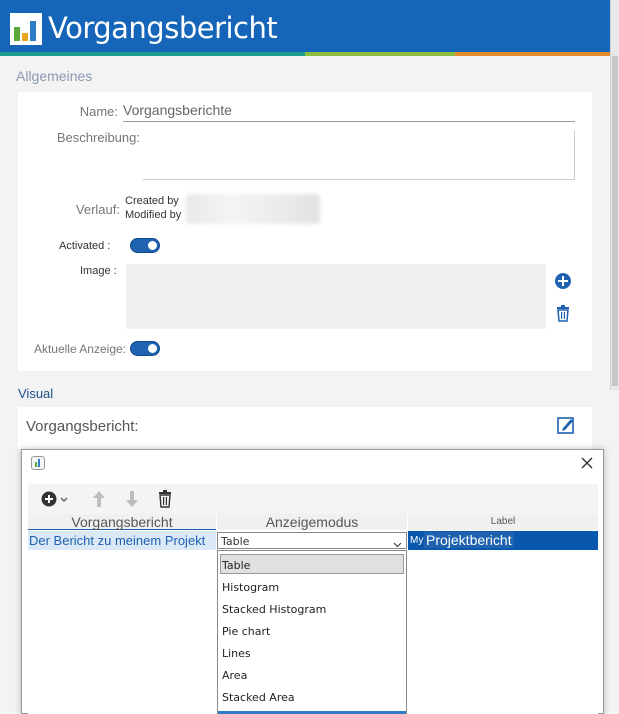 The height and width of the screenshot is (714, 619). Describe the element at coordinates (82, 426) in the screenshot. I see `report-label: Vorgangsbericht:` at that location.